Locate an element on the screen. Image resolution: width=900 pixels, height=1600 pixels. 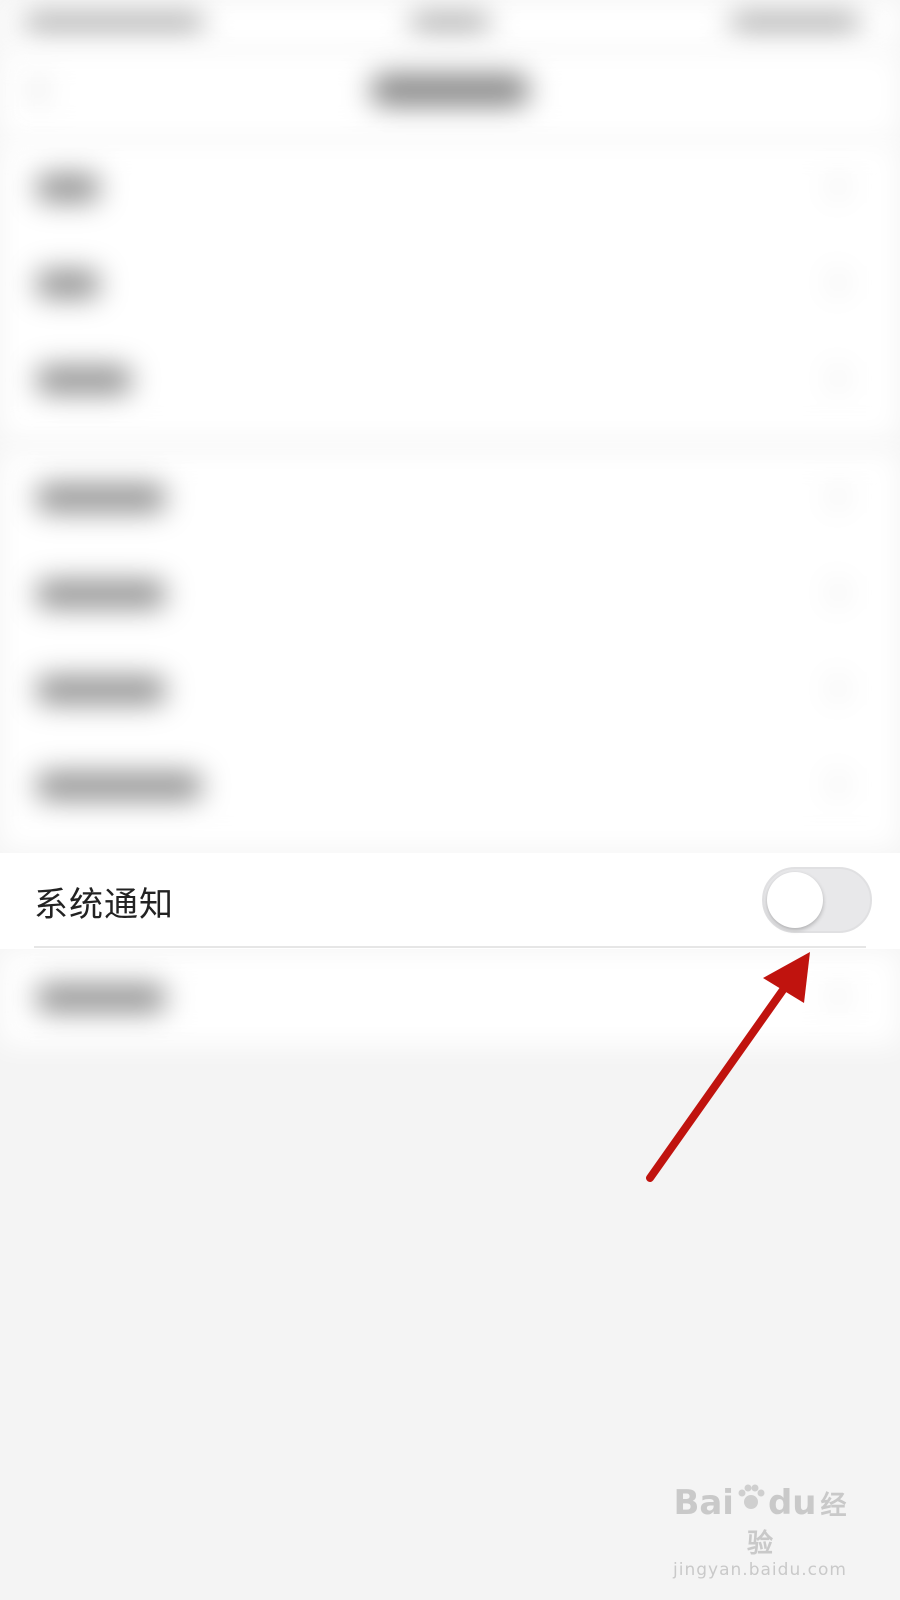
paw-icon is located at coordinates (751, 1496).